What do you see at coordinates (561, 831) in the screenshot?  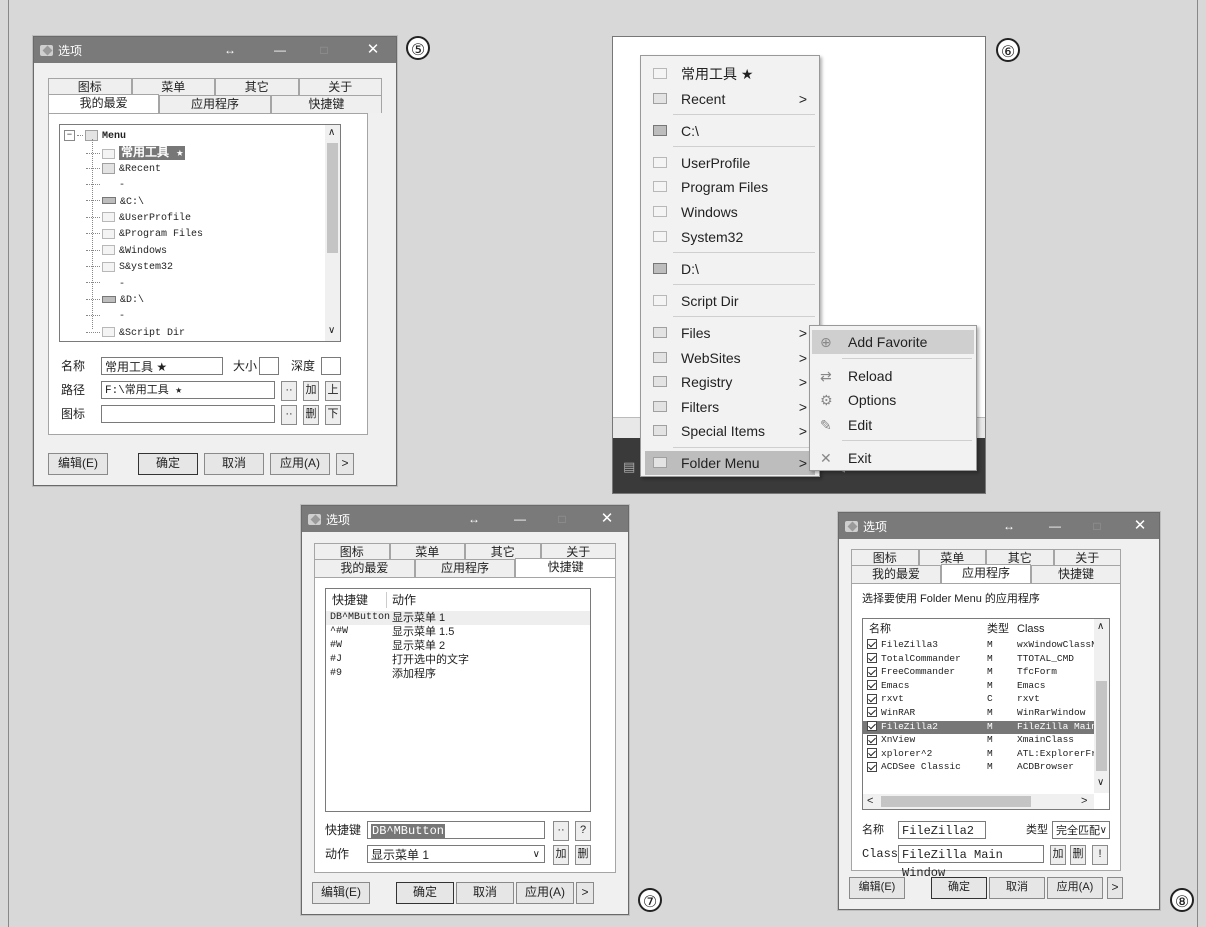 I see `browse-button: ··` at bounding box center [561, 831].